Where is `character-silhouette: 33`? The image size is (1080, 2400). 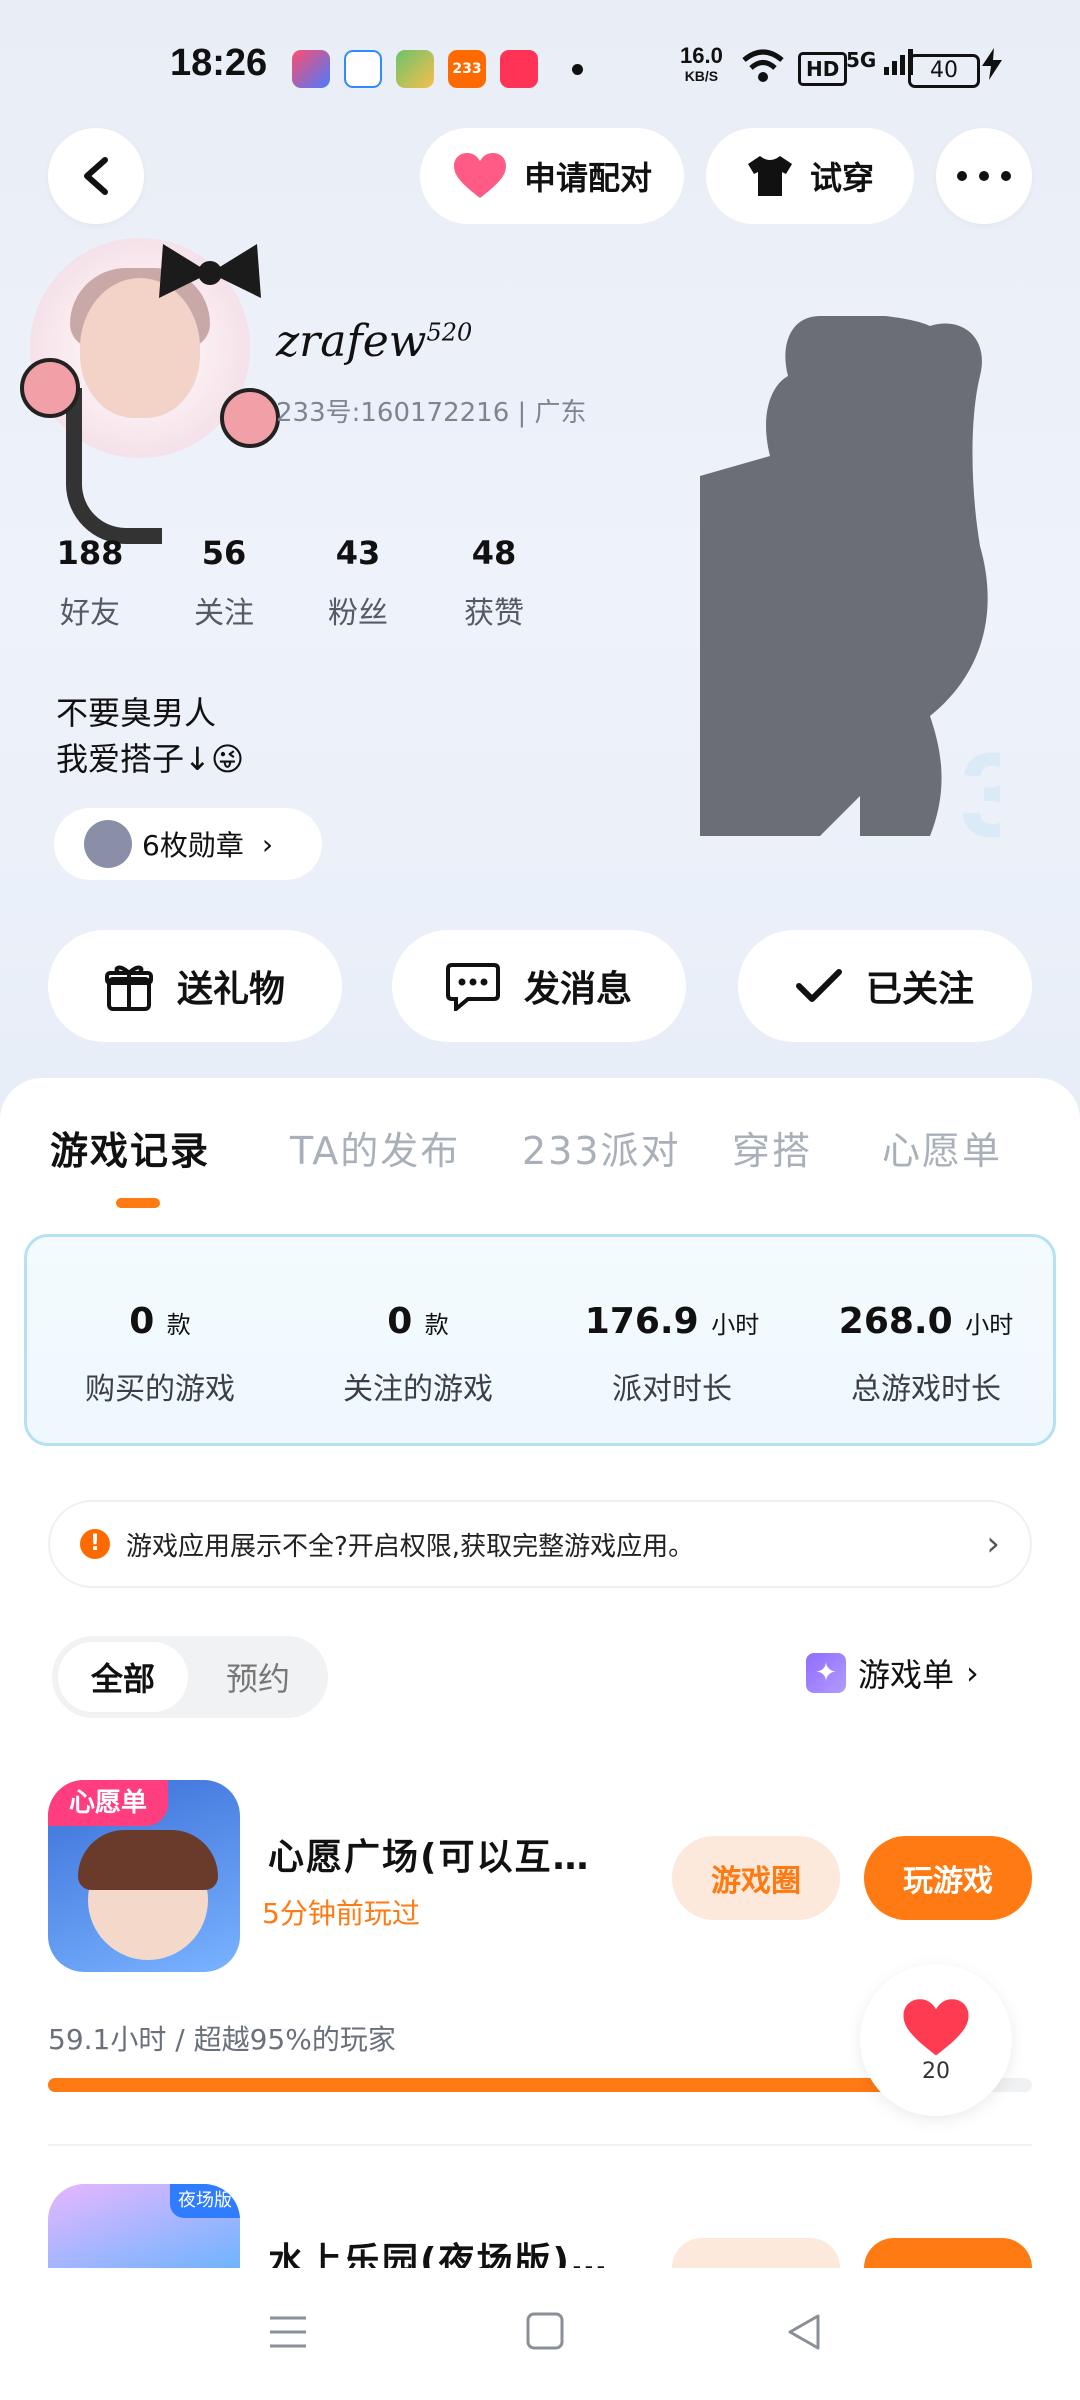
character-silhouette: 33 is located at coordinates (850, 582).